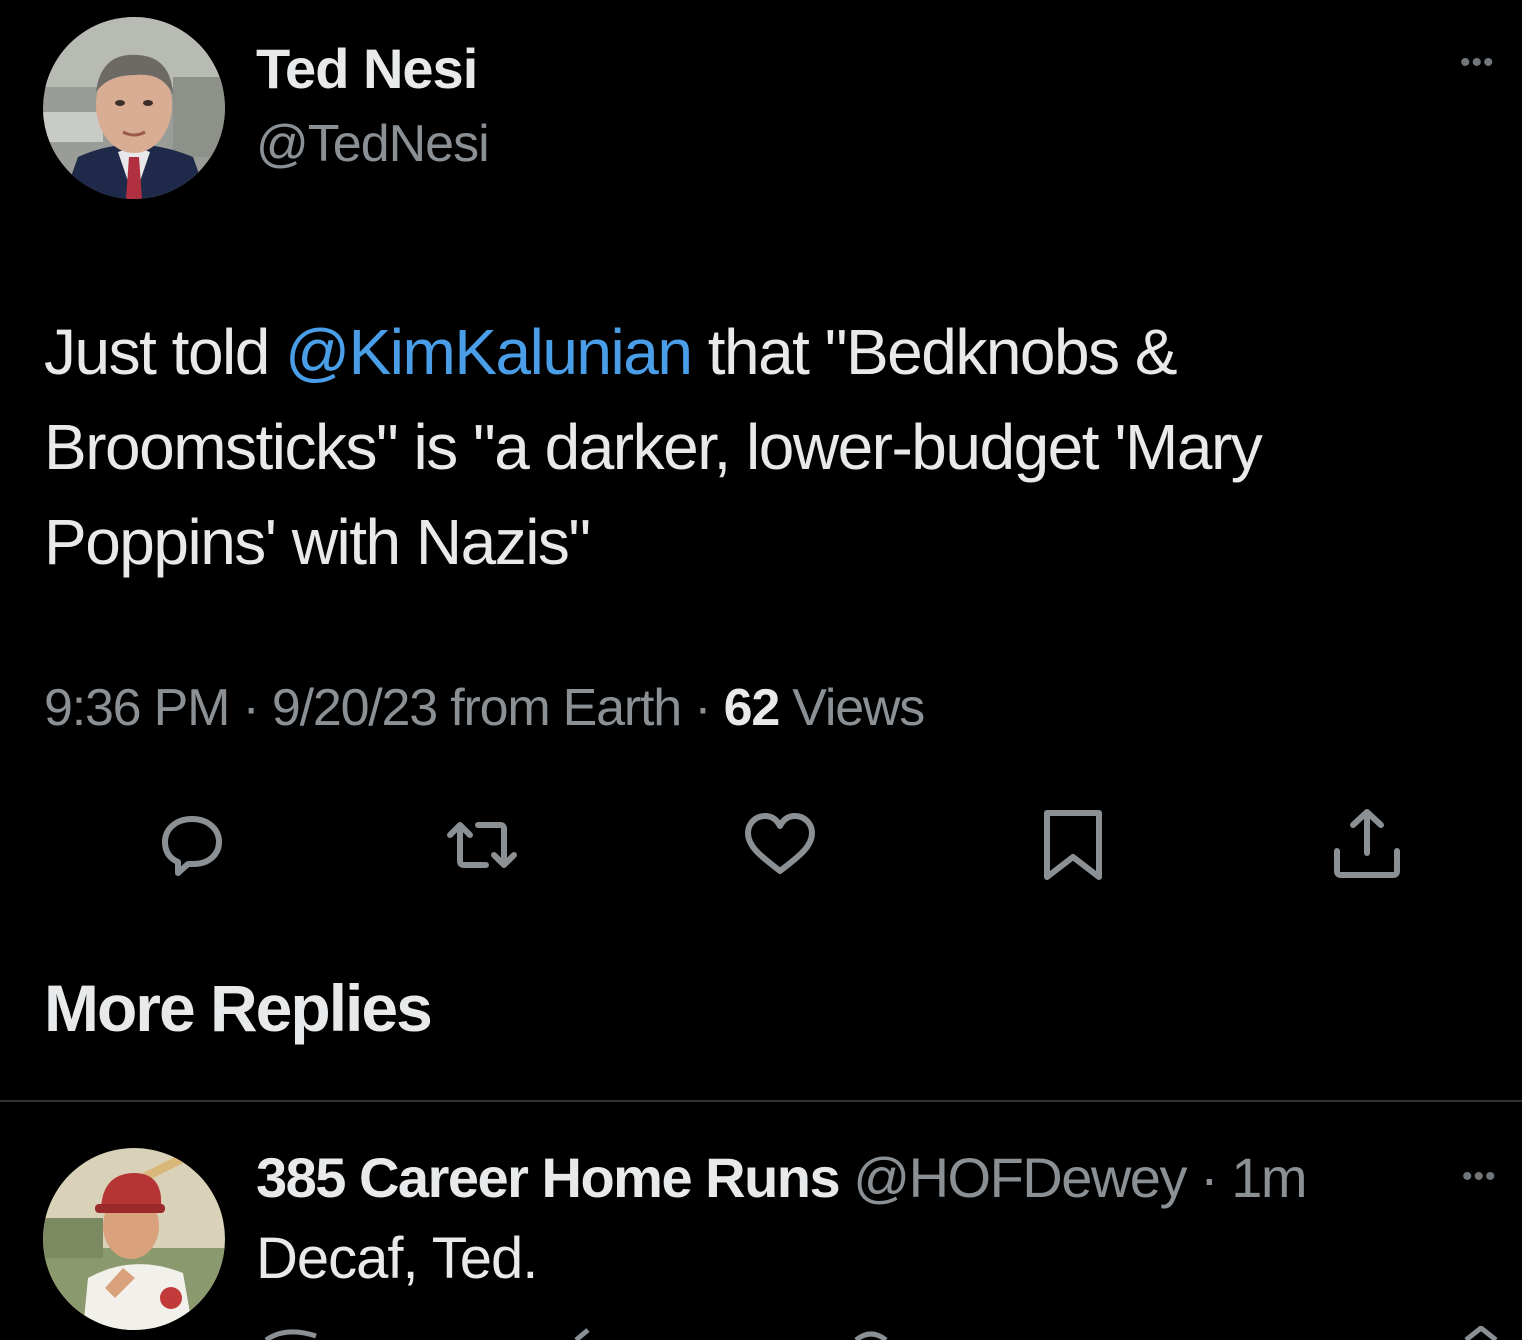  What do you see at coordinates (482, 845) in the screenshot?
I see `retweet-icon` at bounding box center [482, 845].